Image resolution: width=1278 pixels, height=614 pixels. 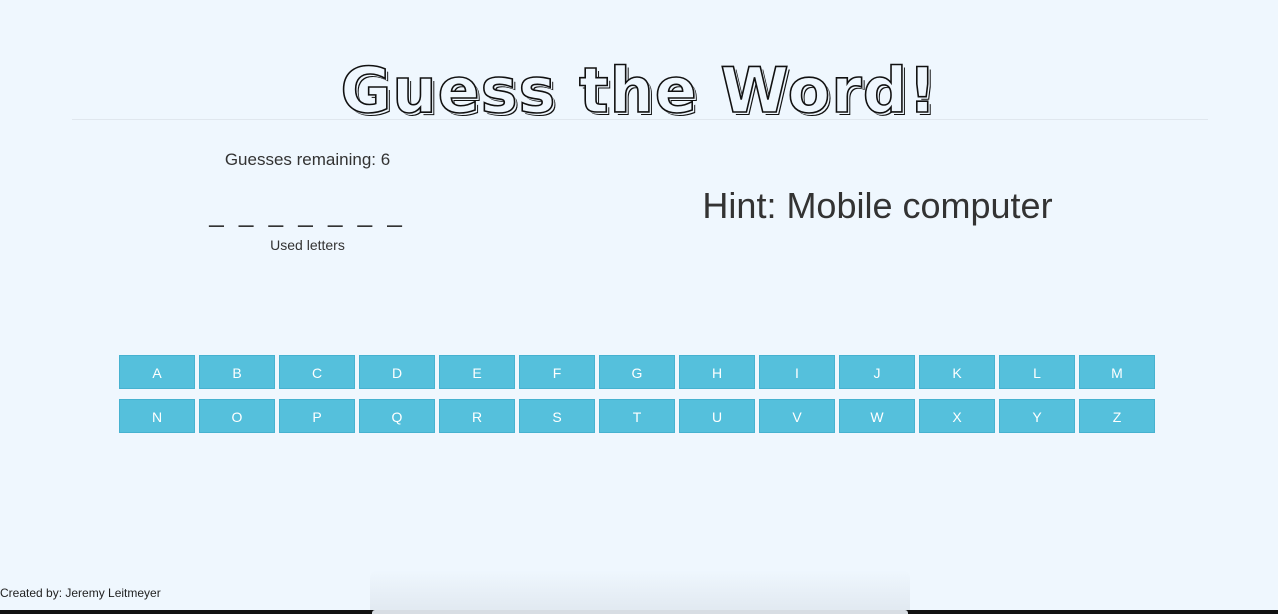 I want to click on letter-button-e: E, so click(x=477, y=372).